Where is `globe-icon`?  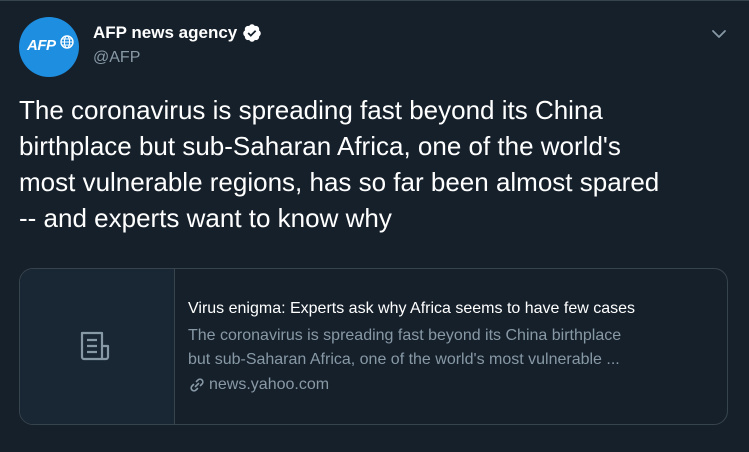 globe-icon is located at coordinates (67, 42).